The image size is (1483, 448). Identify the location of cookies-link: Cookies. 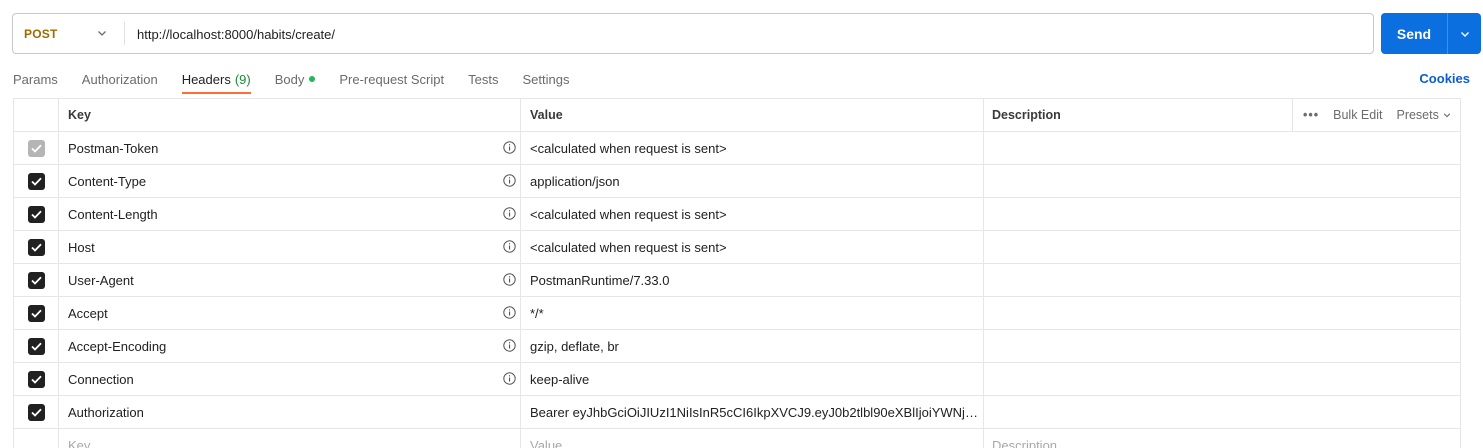
(1440, 78).